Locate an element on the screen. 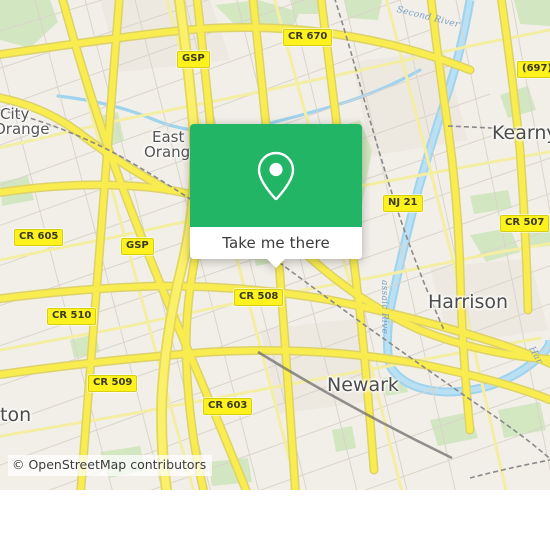  shield-cr-605: CR 605 is located at coordinates (39, 237).